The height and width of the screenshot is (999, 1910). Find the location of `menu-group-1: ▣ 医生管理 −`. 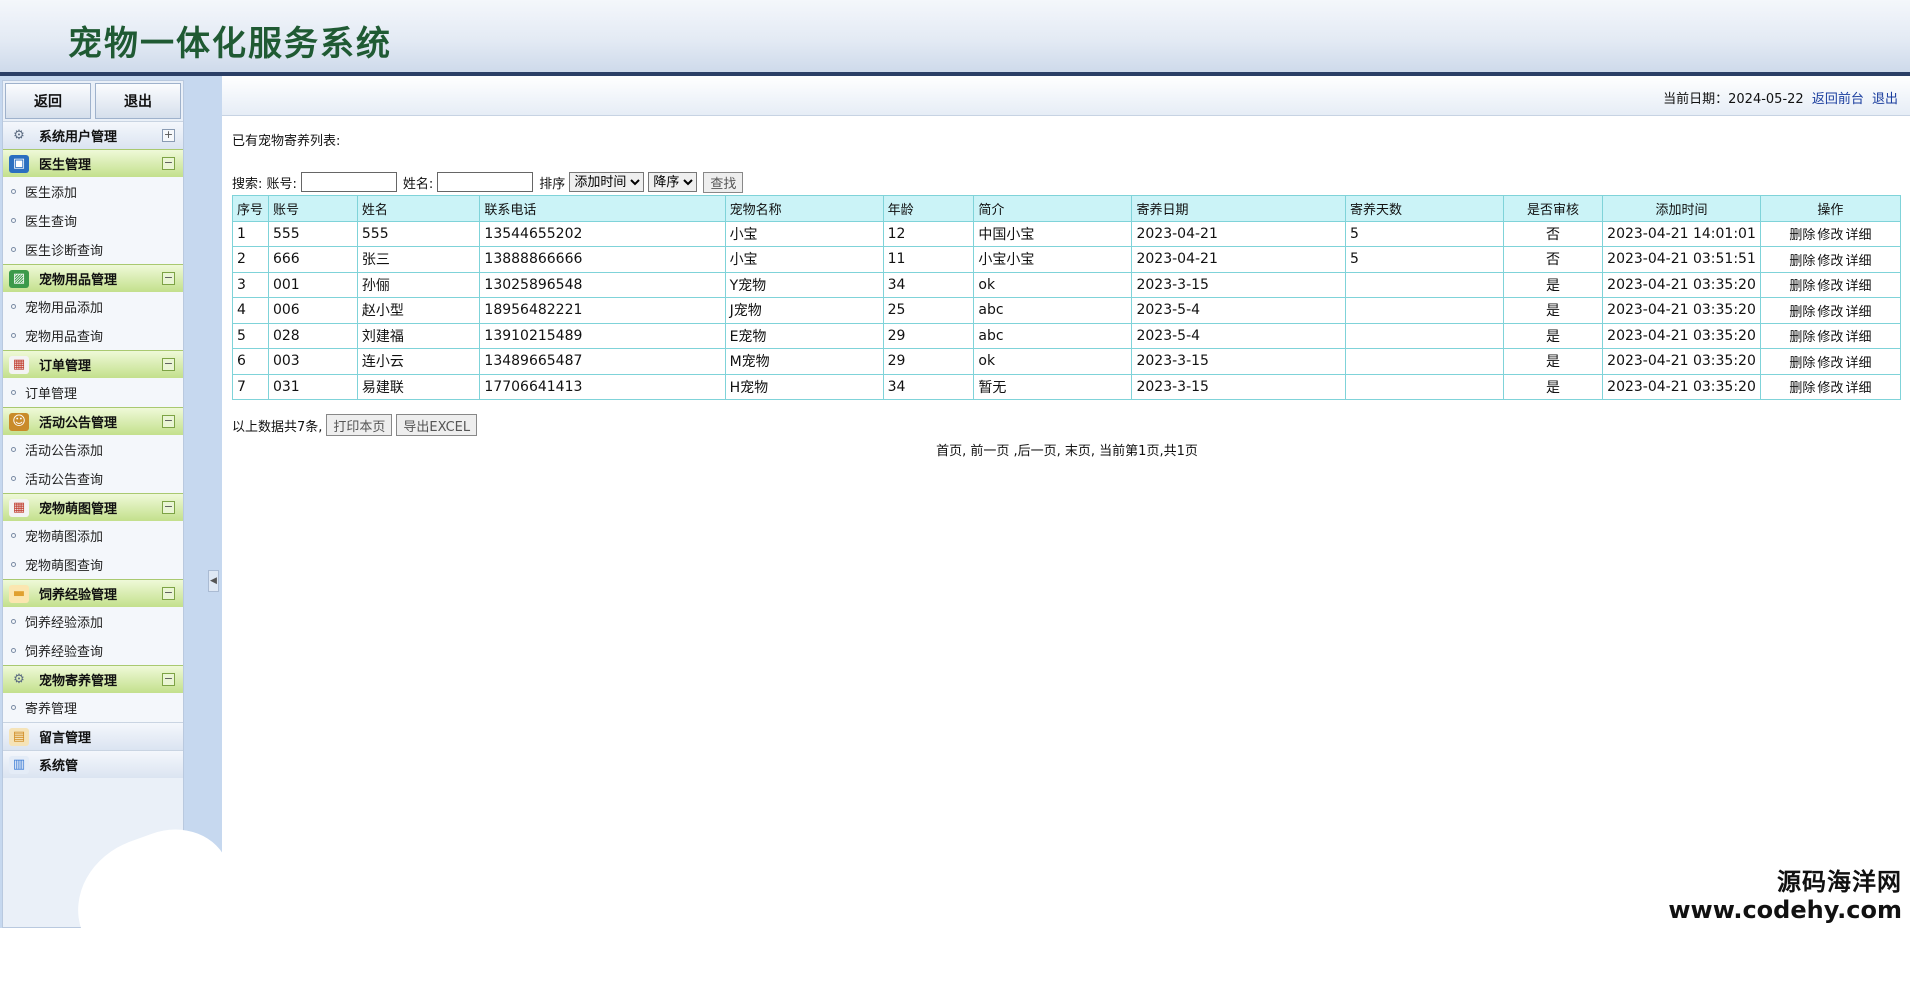

menu-group-1: ▣ 医生管理 − is located at coordinates (93, 163).